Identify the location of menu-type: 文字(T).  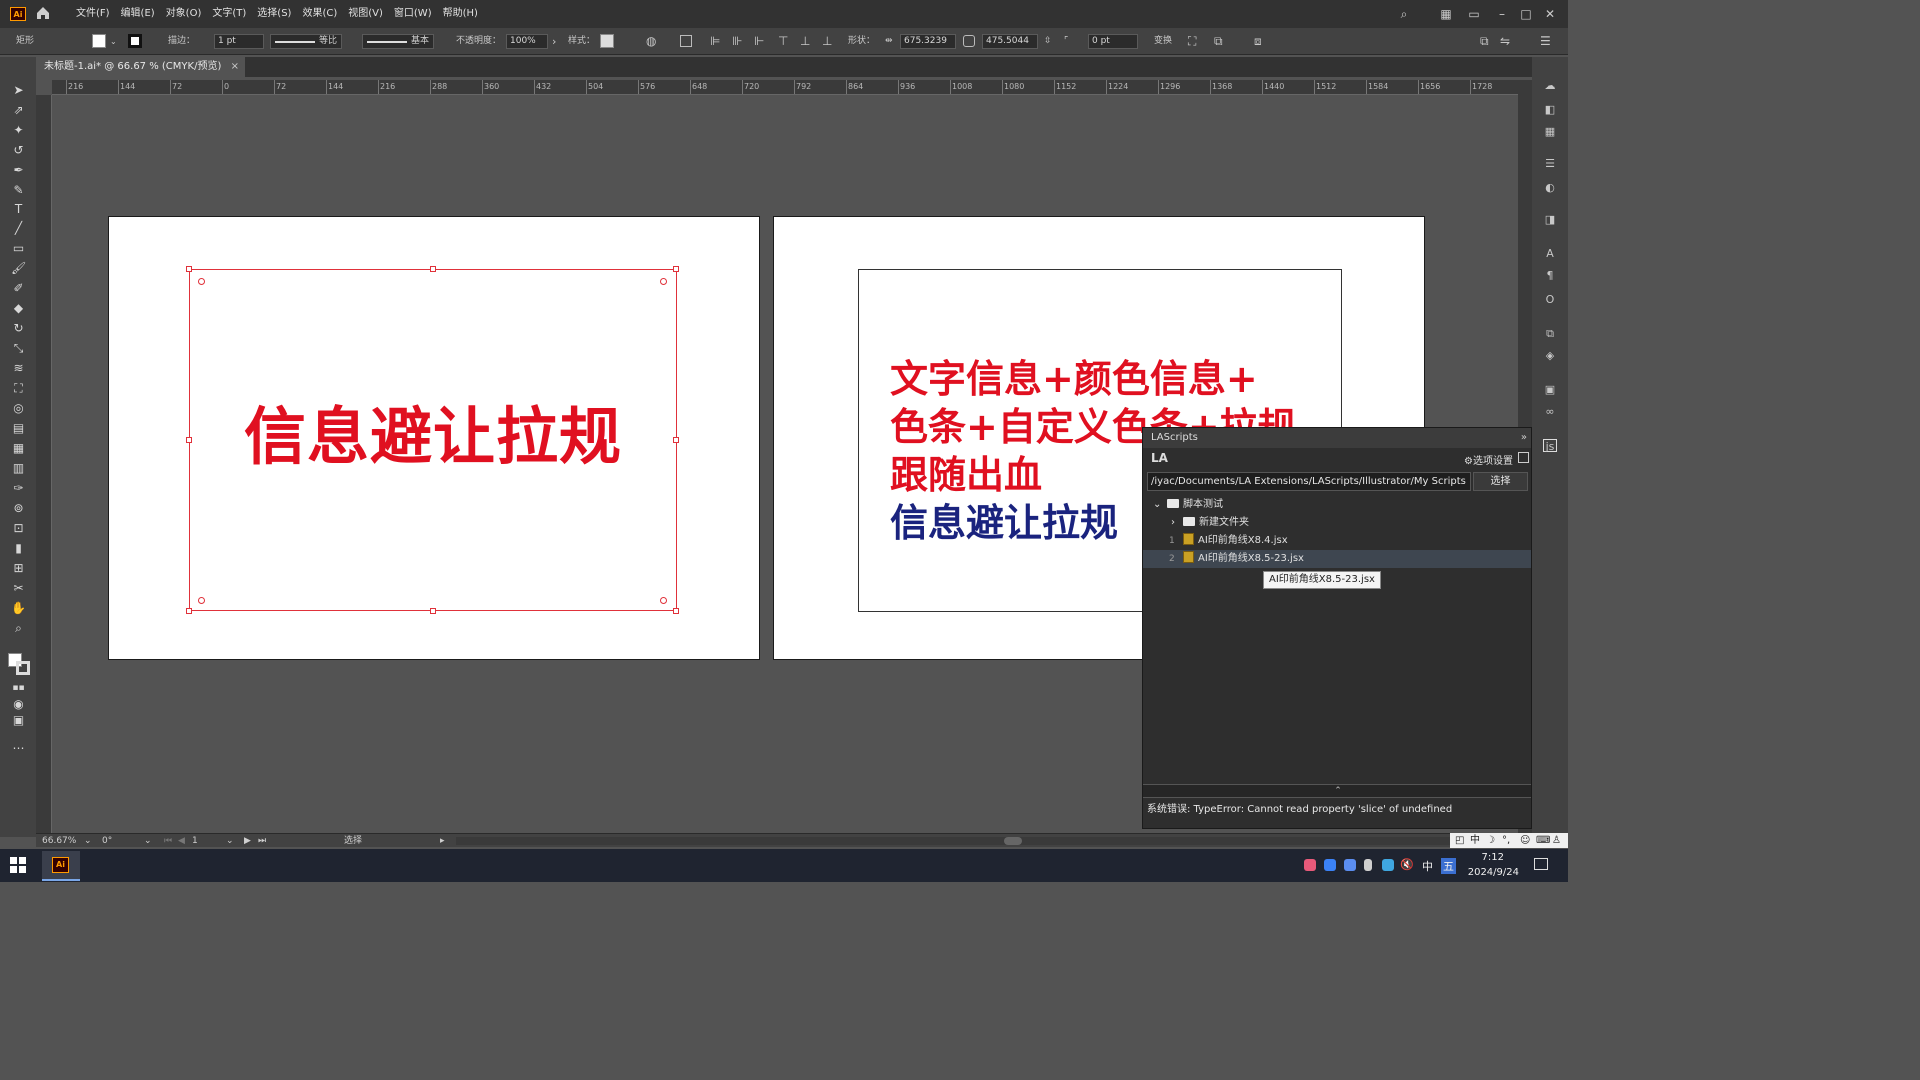
(229, 14).